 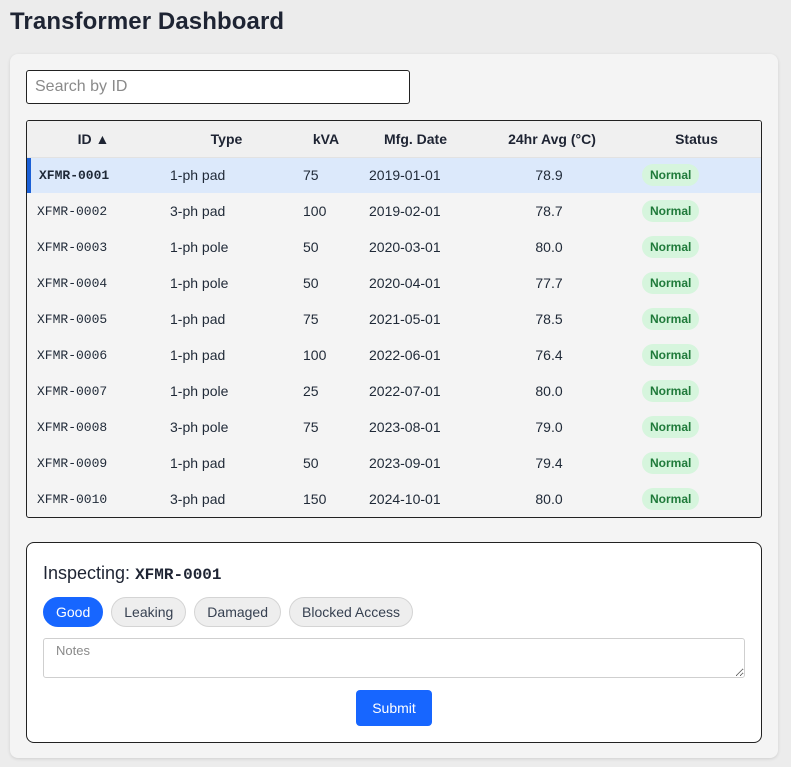 What do you see at coordinates (87, 573) in the screenshot?
I see `inspecting-label: Inspecting:` at bounding box center [87, 573].